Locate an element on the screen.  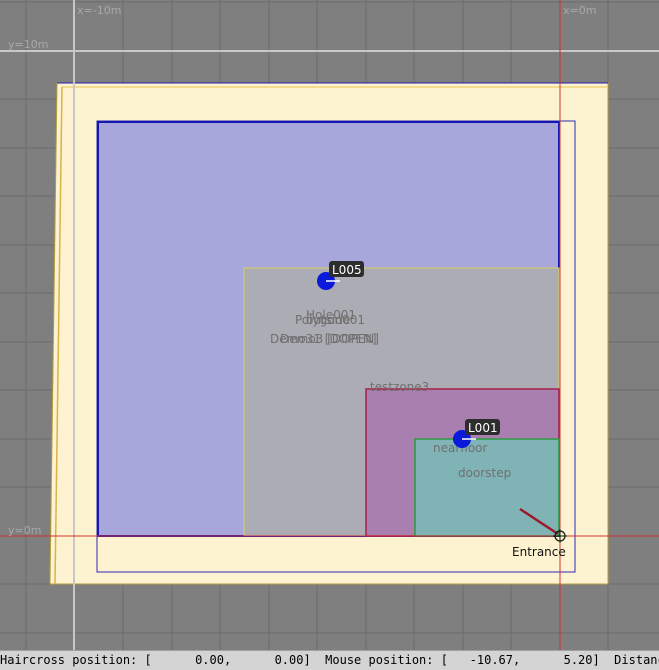
zone-label-doorstep: doorstep is located at coordinates (484, 473).